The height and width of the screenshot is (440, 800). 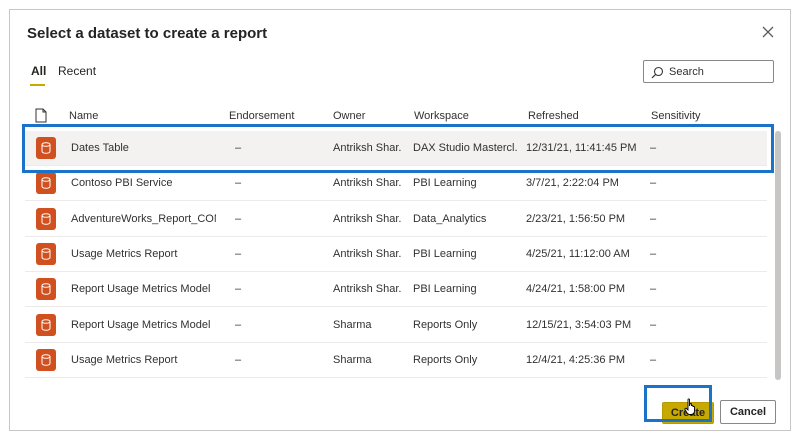 What do you see at coordinates (579, 324) in the screenshot?
I see `cell-refreshed: 12/15/21, 3:54:03 PM` at bounding box center [579, 324].